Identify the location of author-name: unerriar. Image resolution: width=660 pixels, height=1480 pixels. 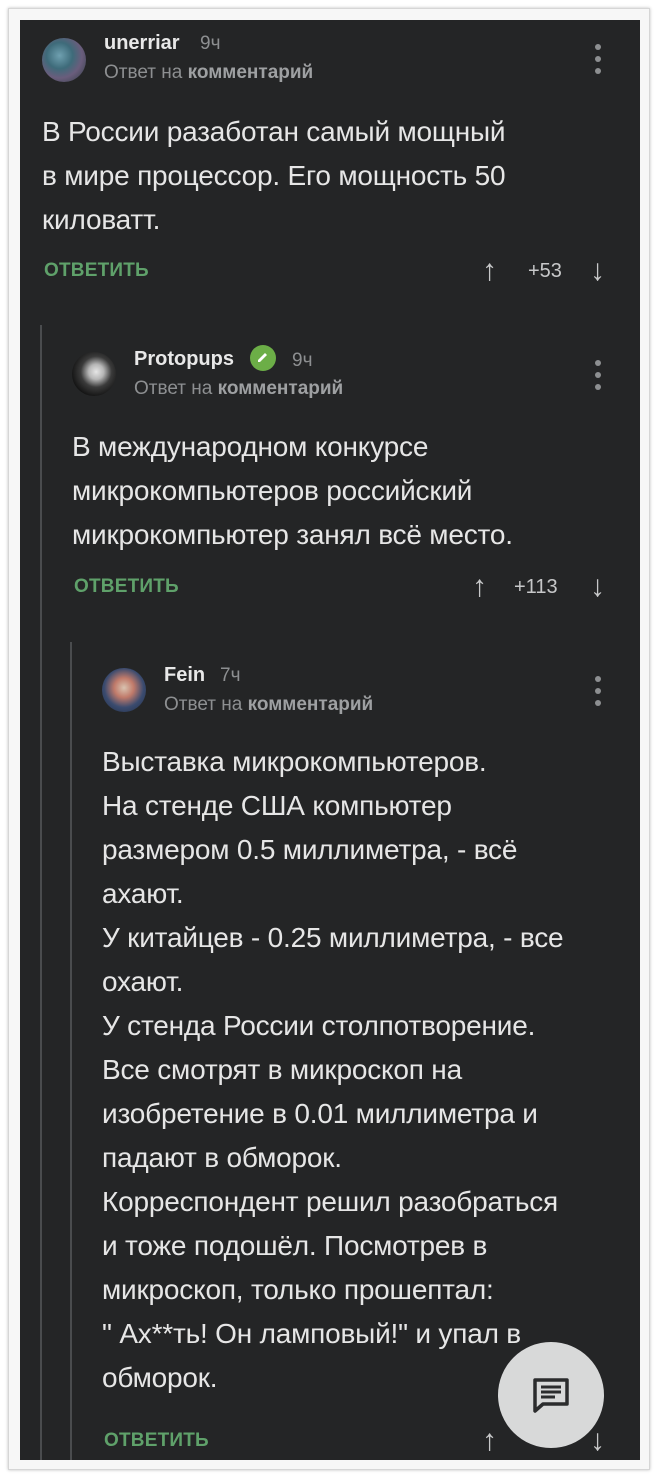
(142, 43).